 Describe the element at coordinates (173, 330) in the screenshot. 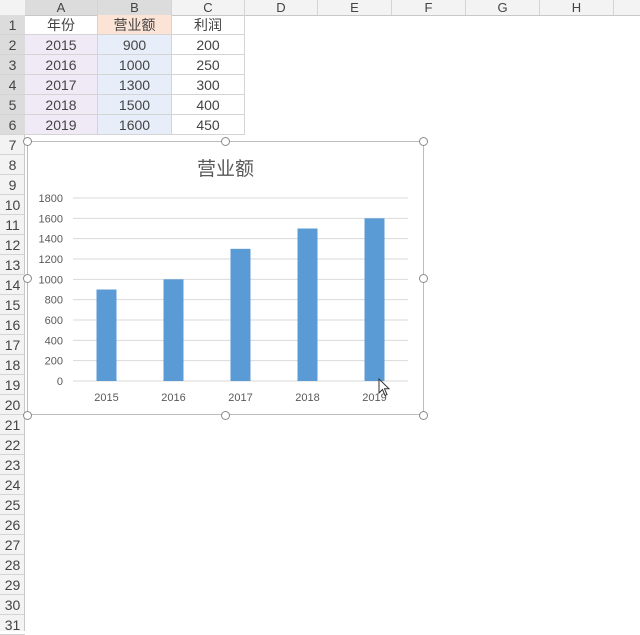

I see `bar-2016` at that location.